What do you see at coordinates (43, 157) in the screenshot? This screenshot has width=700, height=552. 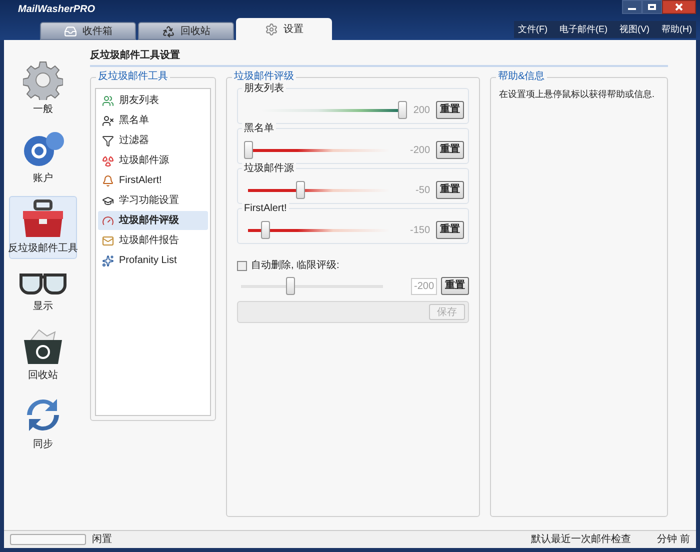 I see `sidebar-item: 账户` at bounding box center [43, 157].